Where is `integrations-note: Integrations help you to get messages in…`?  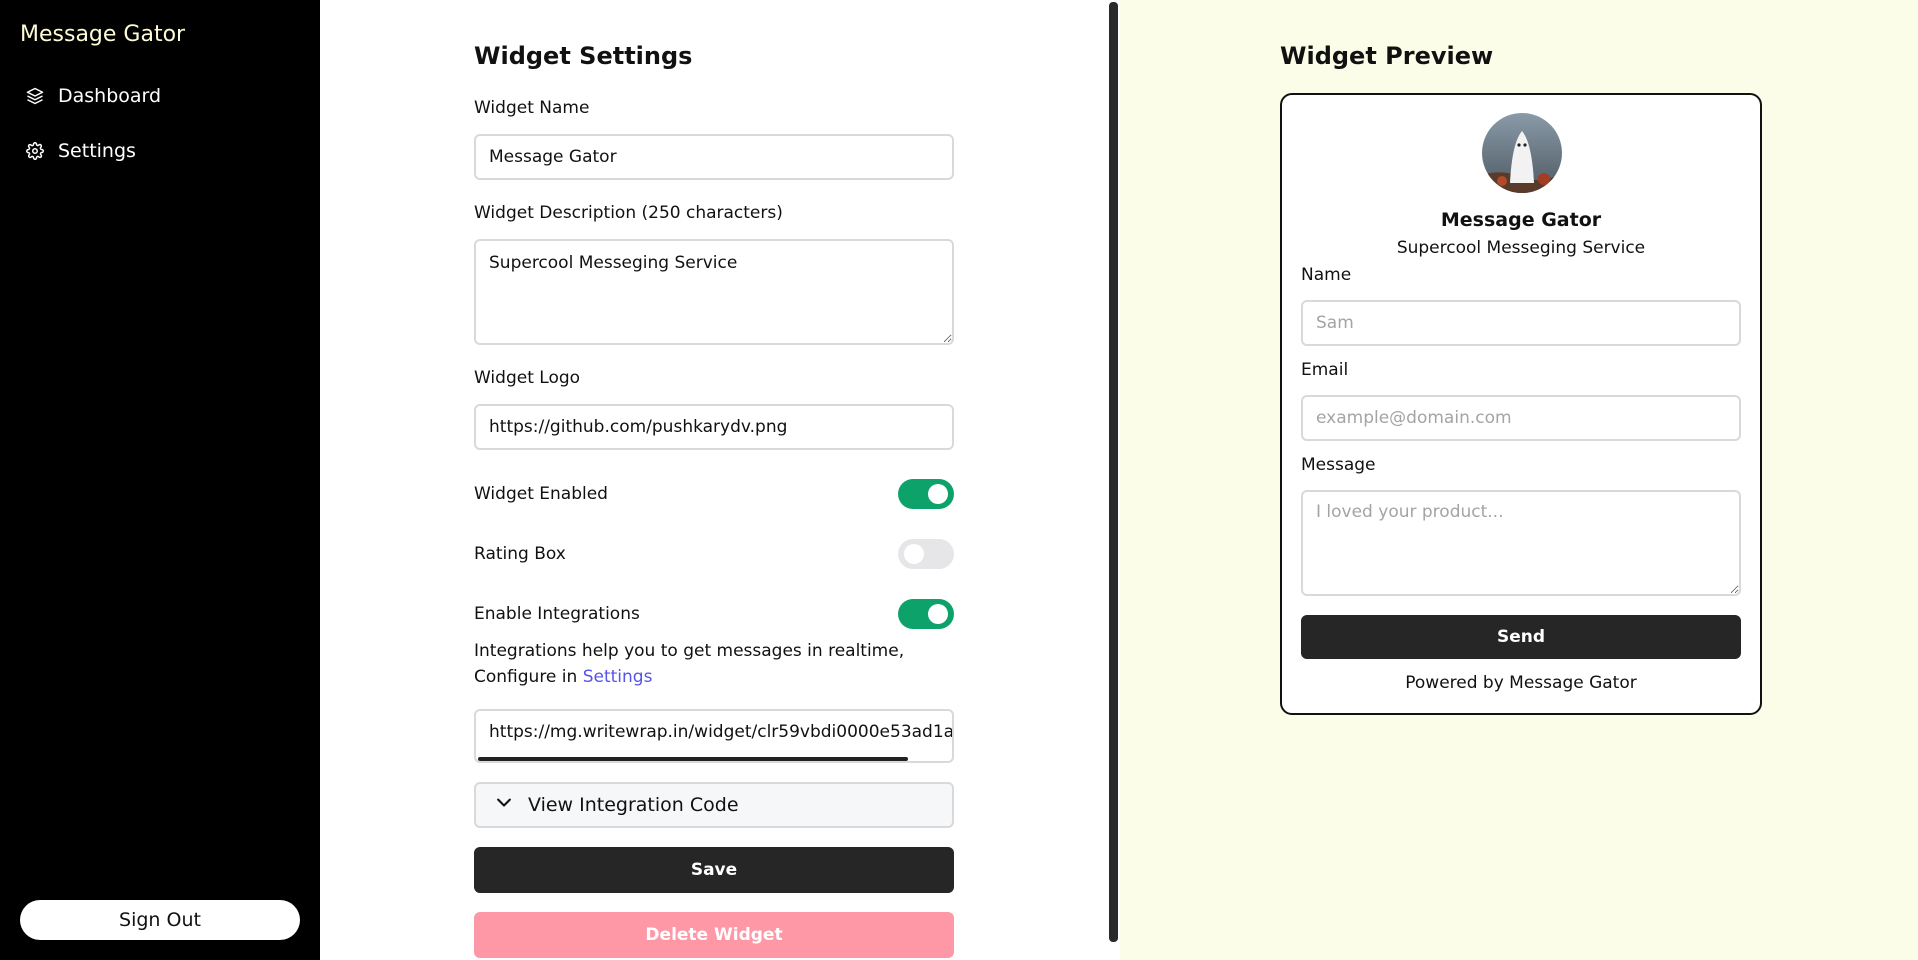 integrations-note: Integrations help you to get messages in… is located at coordinates (714, 664).